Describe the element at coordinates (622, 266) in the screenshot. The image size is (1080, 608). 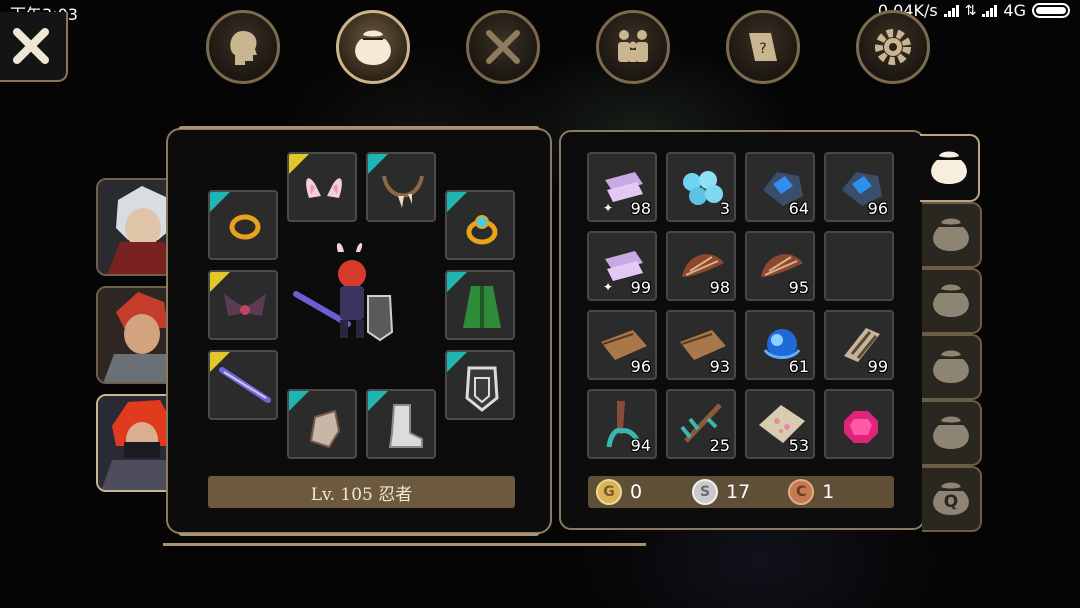
I see `inventory-slot: ✦ 99` at that location.